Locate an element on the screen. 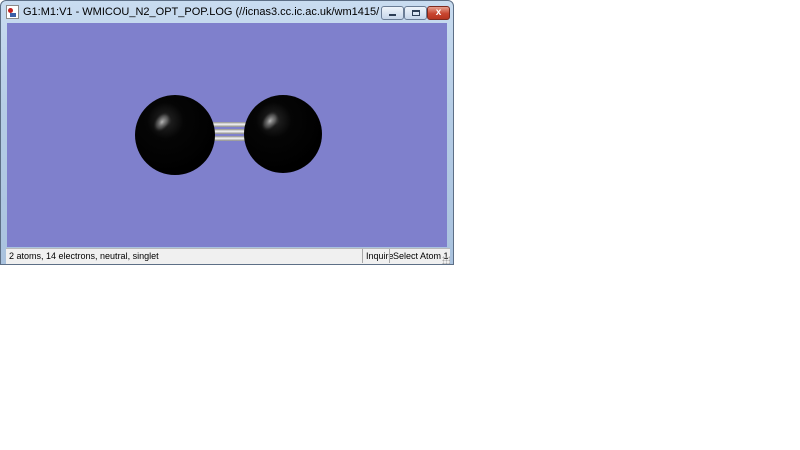  atom-1-sphere is located at coordinates (175, 135).